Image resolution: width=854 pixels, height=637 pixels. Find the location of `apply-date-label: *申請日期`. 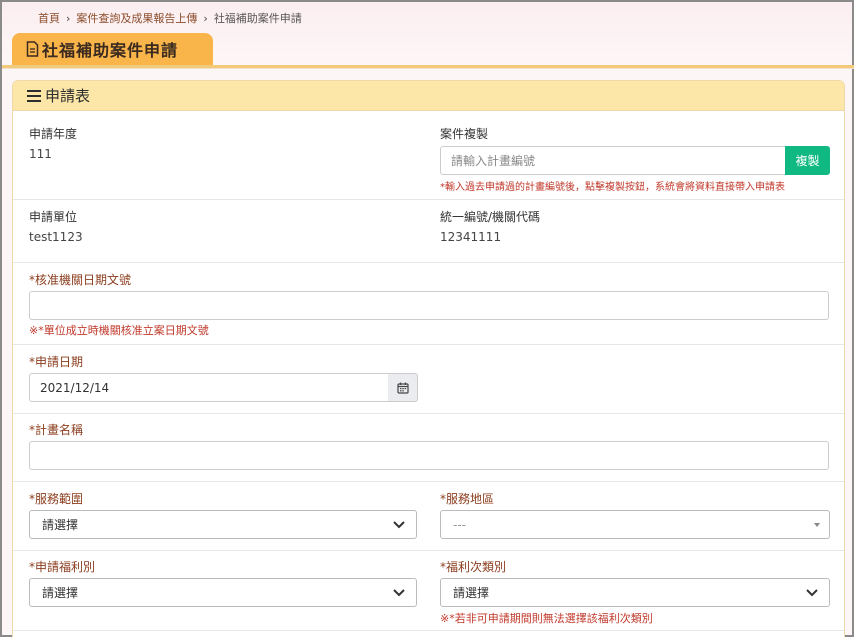

apply-date-label: *申請日期 is located at coordinates (56, 362).